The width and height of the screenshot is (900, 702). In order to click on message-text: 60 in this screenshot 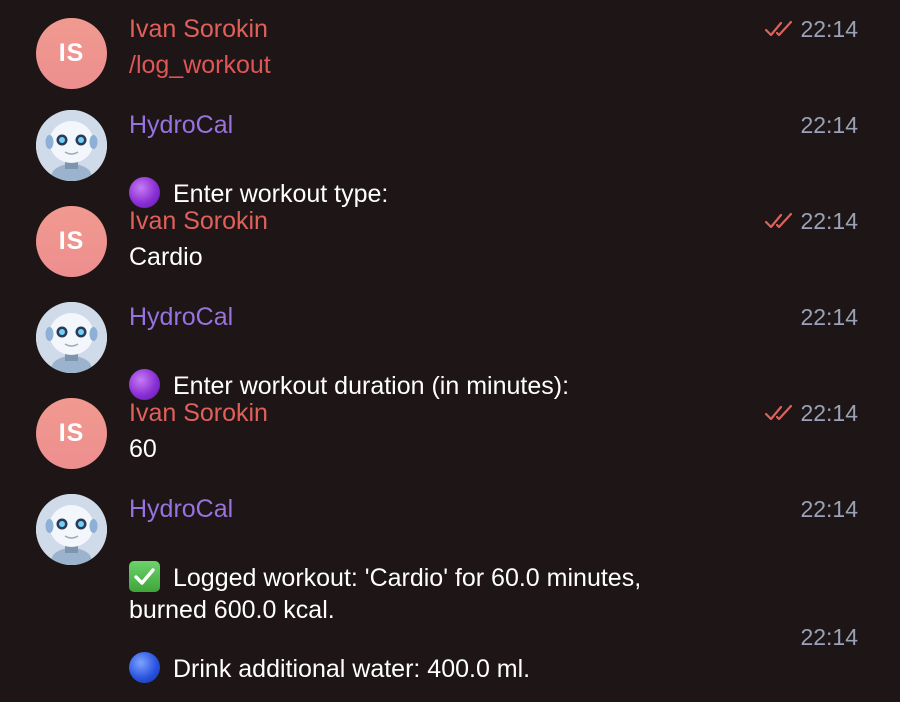, I will do `click(143, 449)`.